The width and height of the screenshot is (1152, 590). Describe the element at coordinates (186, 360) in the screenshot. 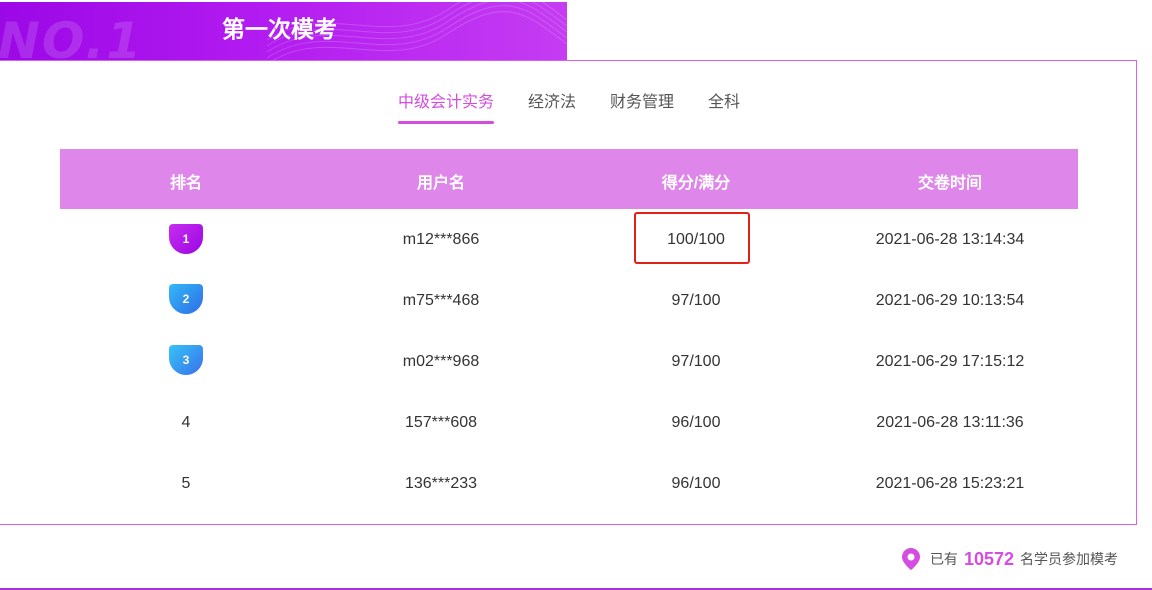

I see `rank-medal-bronze: 3` at that location.